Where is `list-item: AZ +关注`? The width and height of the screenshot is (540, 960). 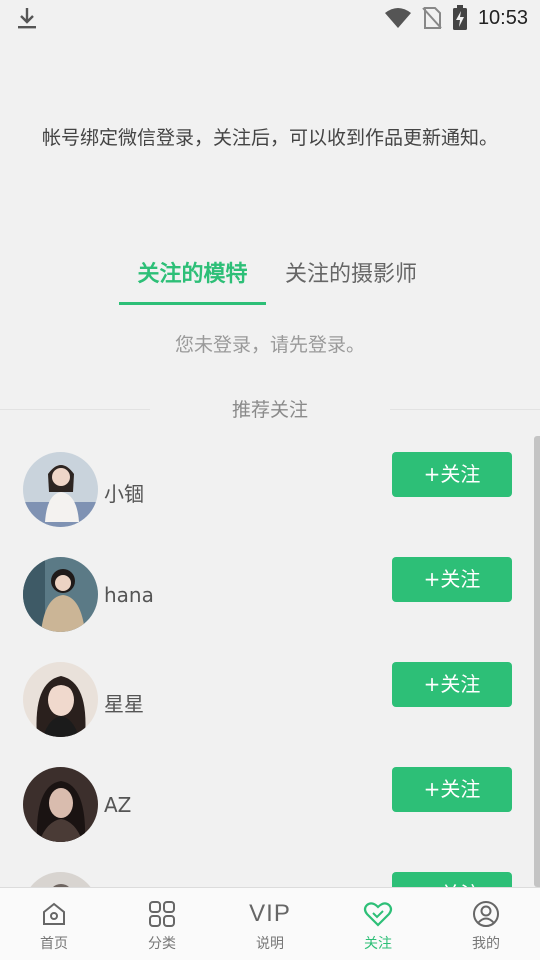
list-item: AZ +关注 is located at coordinates (265, 796).